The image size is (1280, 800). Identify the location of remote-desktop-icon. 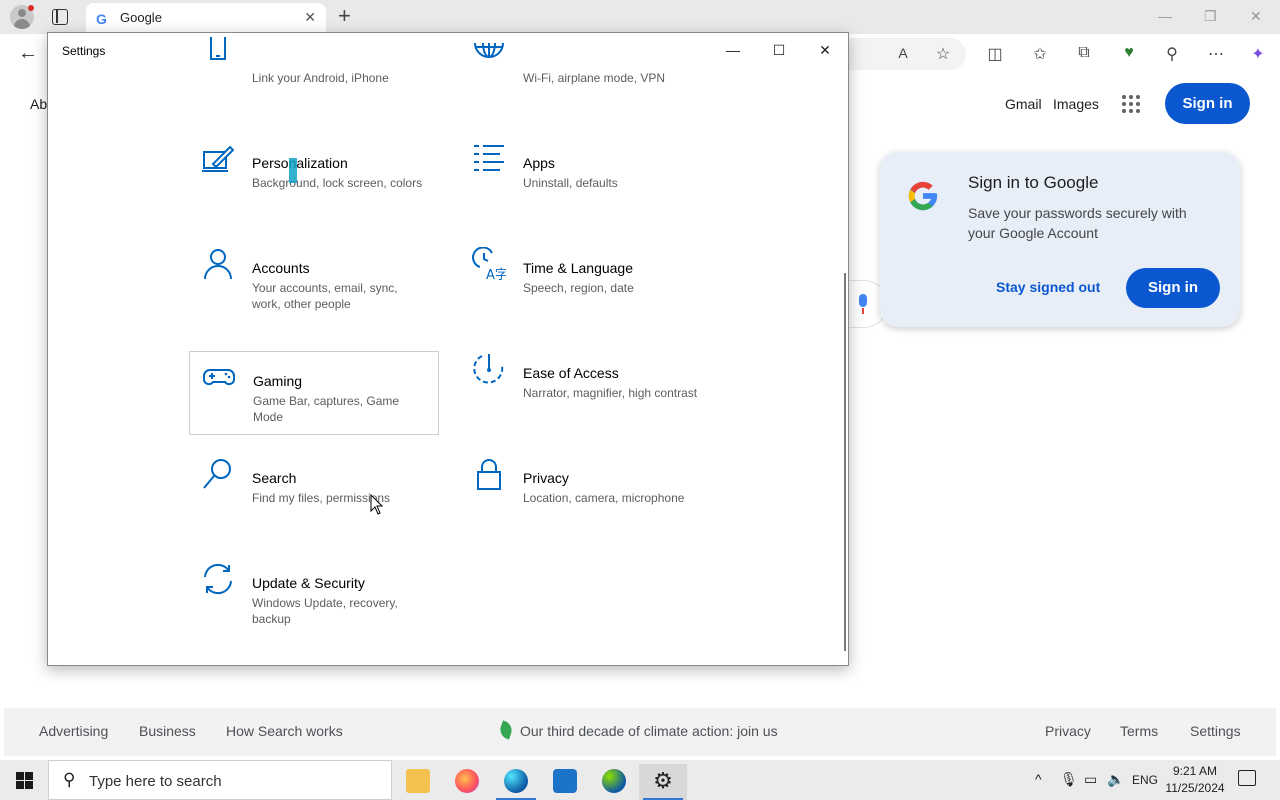
(565, 782).